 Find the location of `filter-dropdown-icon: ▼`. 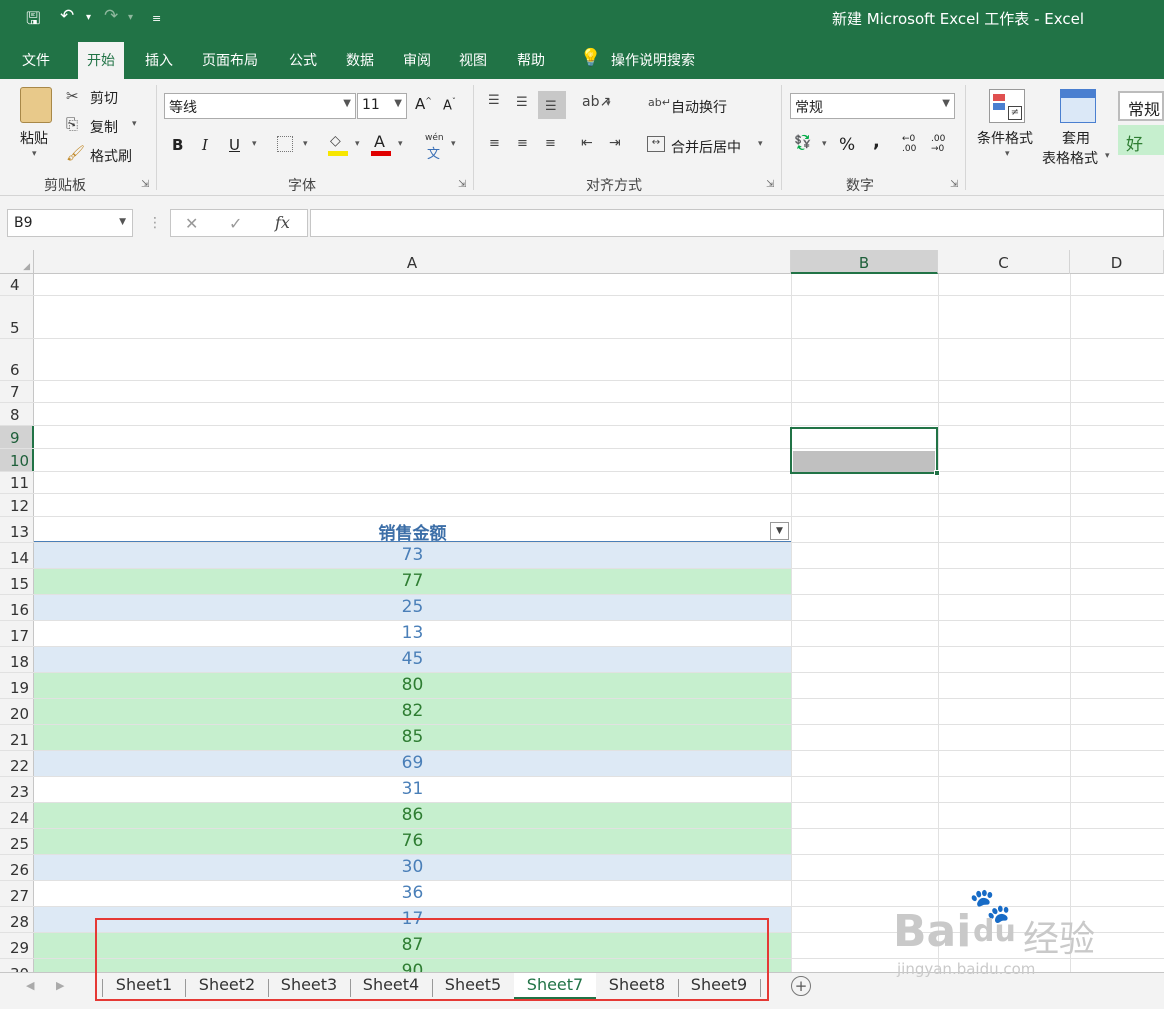

filter-dropdown-icon: ▼ is located at coordinates (779, 531).